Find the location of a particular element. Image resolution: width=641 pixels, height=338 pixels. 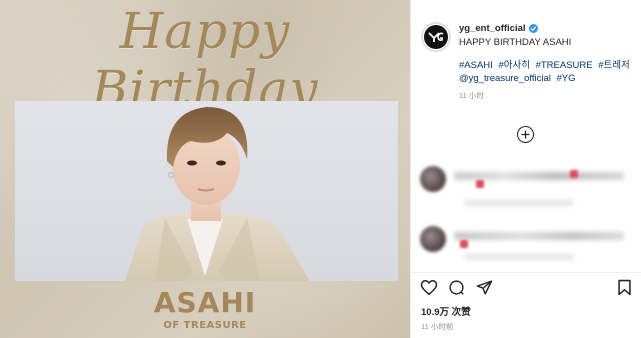

actions-divider is located at coordinates (525, 272).